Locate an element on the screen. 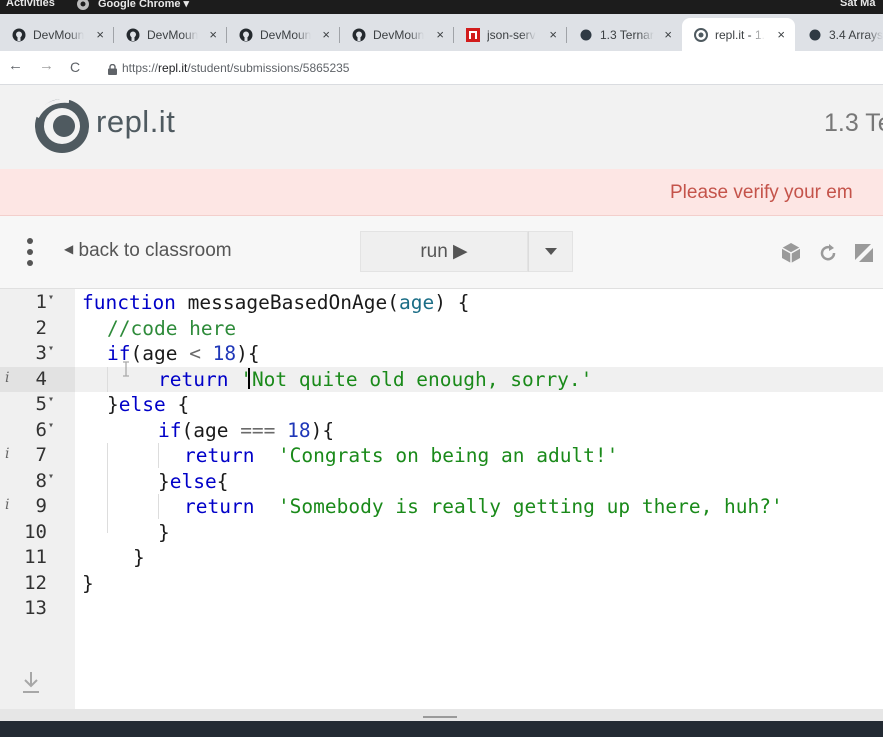 The width and height of the screenshot is (883, 737). line-number: 6 is located at coordinates (41, 429).